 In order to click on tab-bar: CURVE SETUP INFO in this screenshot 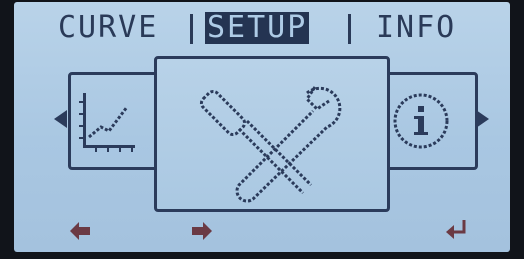, I will do `click(262, 28)`.